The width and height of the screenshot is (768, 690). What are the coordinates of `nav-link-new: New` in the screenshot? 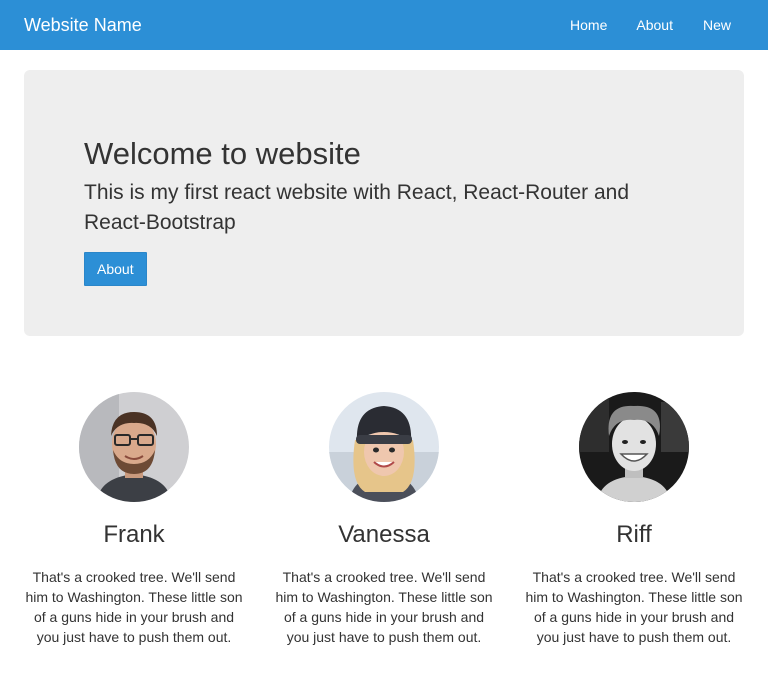 It's located at (724, 25).